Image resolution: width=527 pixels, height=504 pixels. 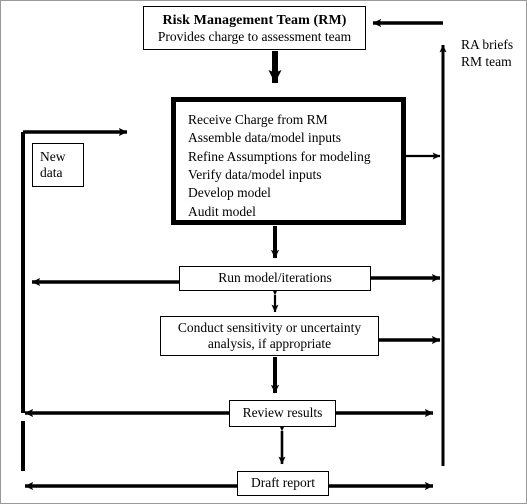 I want to click on main-step-4: Verify data/model inputs, so click(x=255, y=175).